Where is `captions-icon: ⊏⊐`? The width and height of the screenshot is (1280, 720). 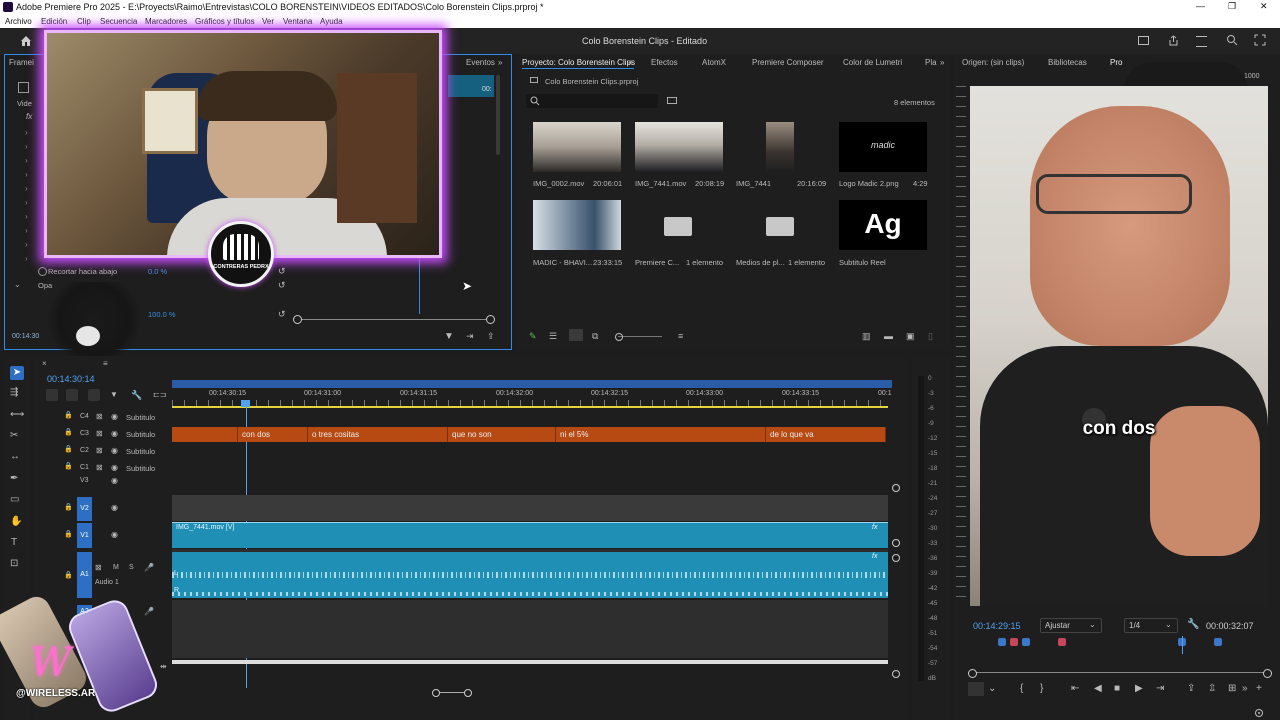
captions-icon: ⊏⊐ is located at coordinates (159, 394).